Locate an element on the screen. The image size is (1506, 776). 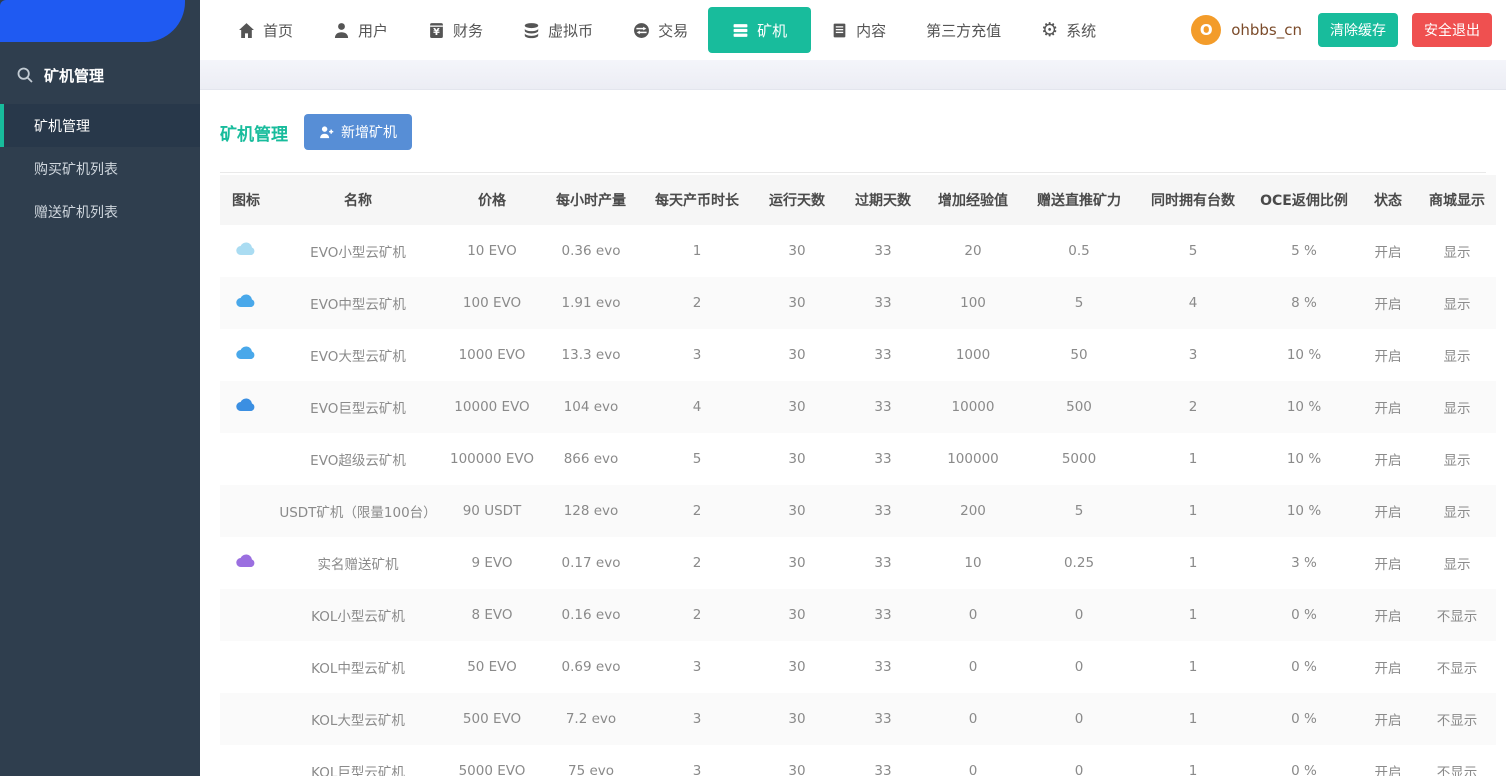
sidebar-section-header: 矿机管理 is located at coordinates (100, 75).